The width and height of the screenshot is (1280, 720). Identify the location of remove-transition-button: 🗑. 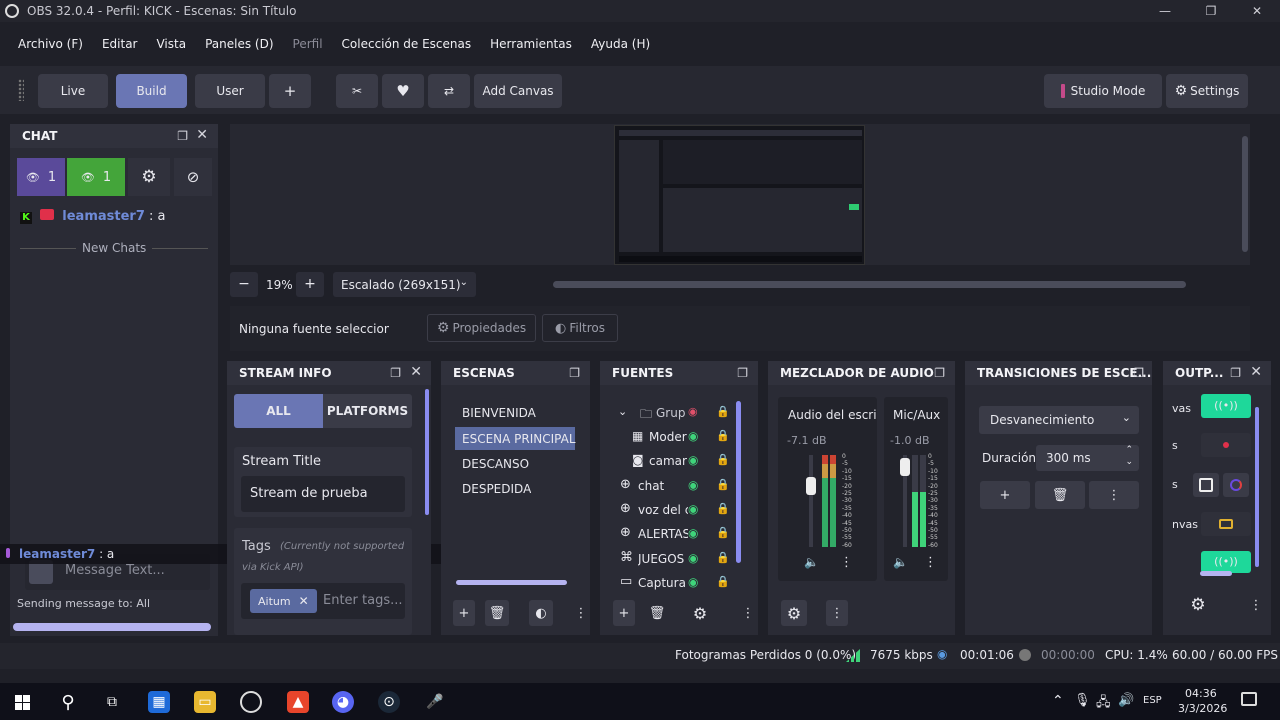
(1060, 495).